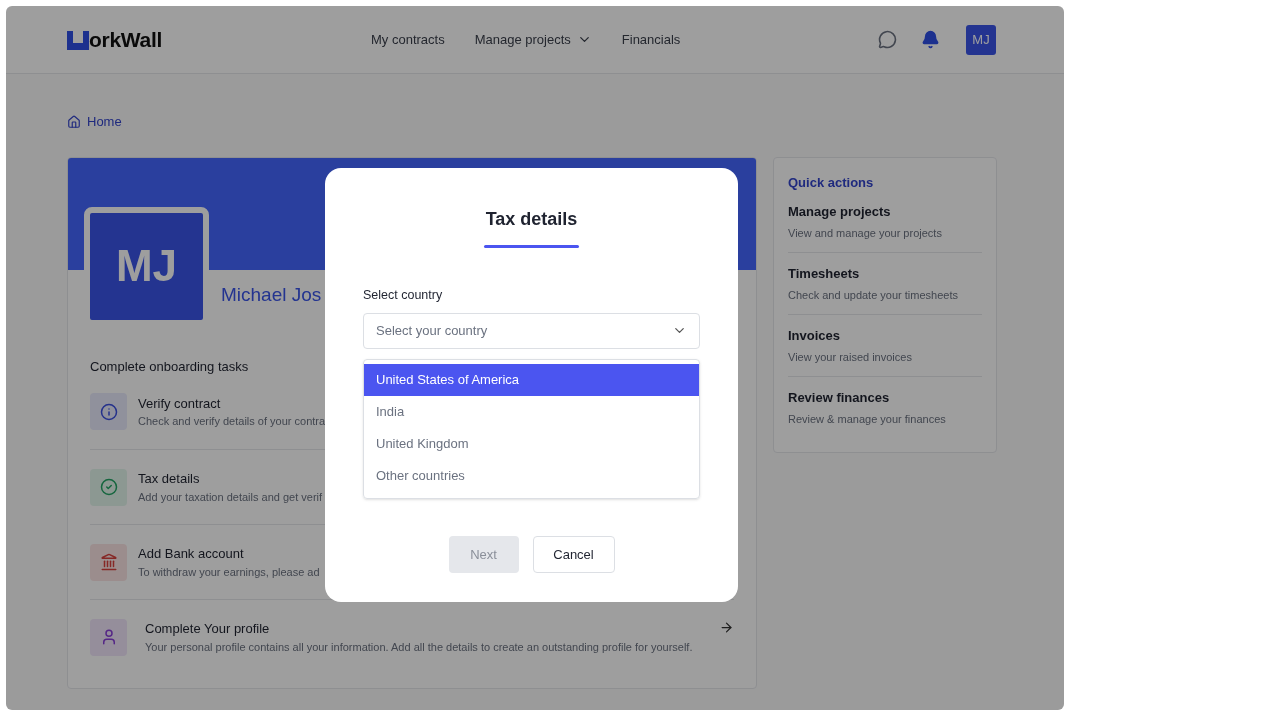 This screenshot has height=716, width=1272. Describe the element at coordinates (531, 411) in the screenshot. I see `dropdown-option: India` at that location.